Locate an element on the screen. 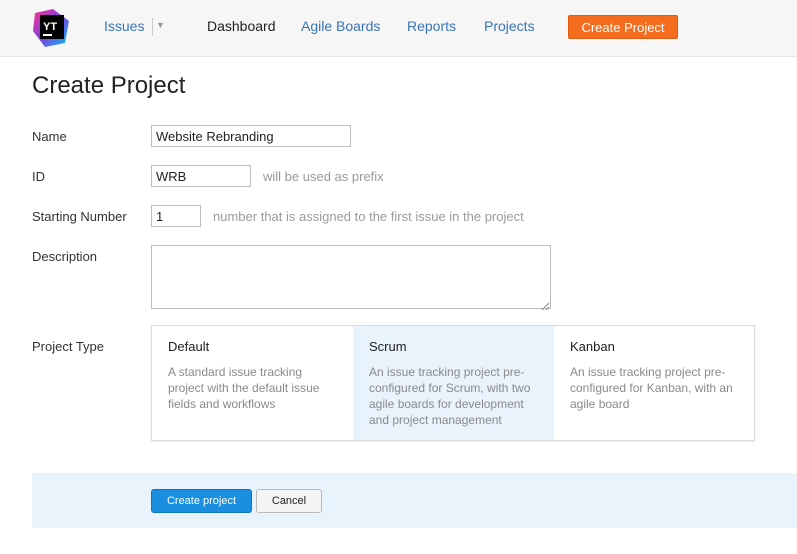  project-type-label: Project Type is located at coordinates (68, 346).